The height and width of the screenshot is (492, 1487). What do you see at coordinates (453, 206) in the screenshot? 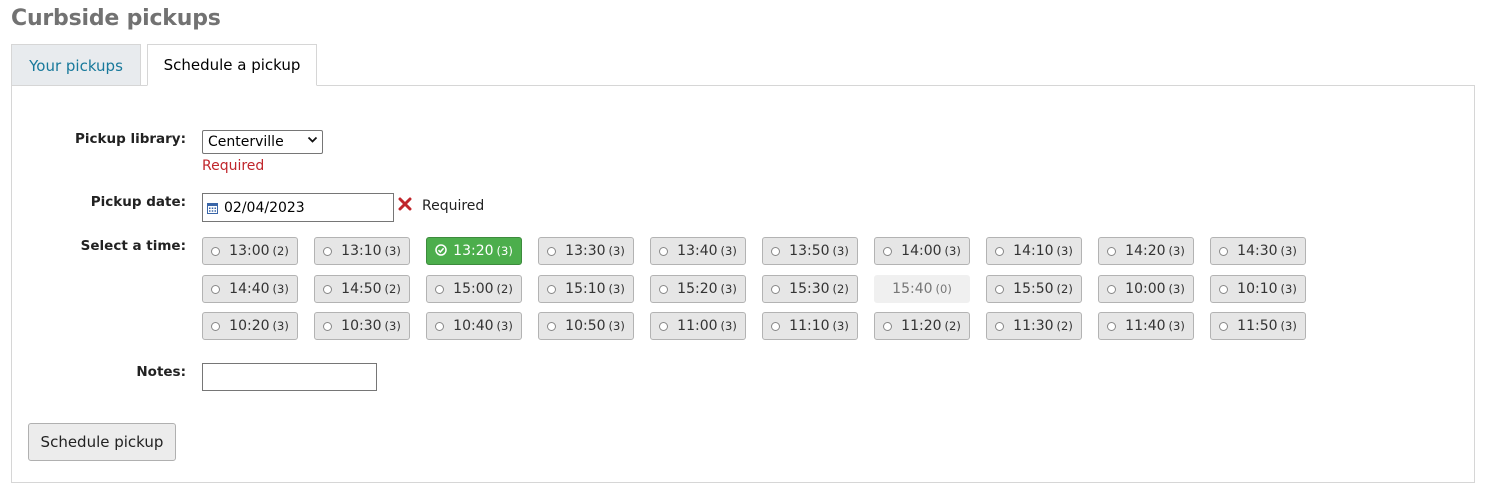
I see `date-required-message: Required` at bounding box center [453, 206].